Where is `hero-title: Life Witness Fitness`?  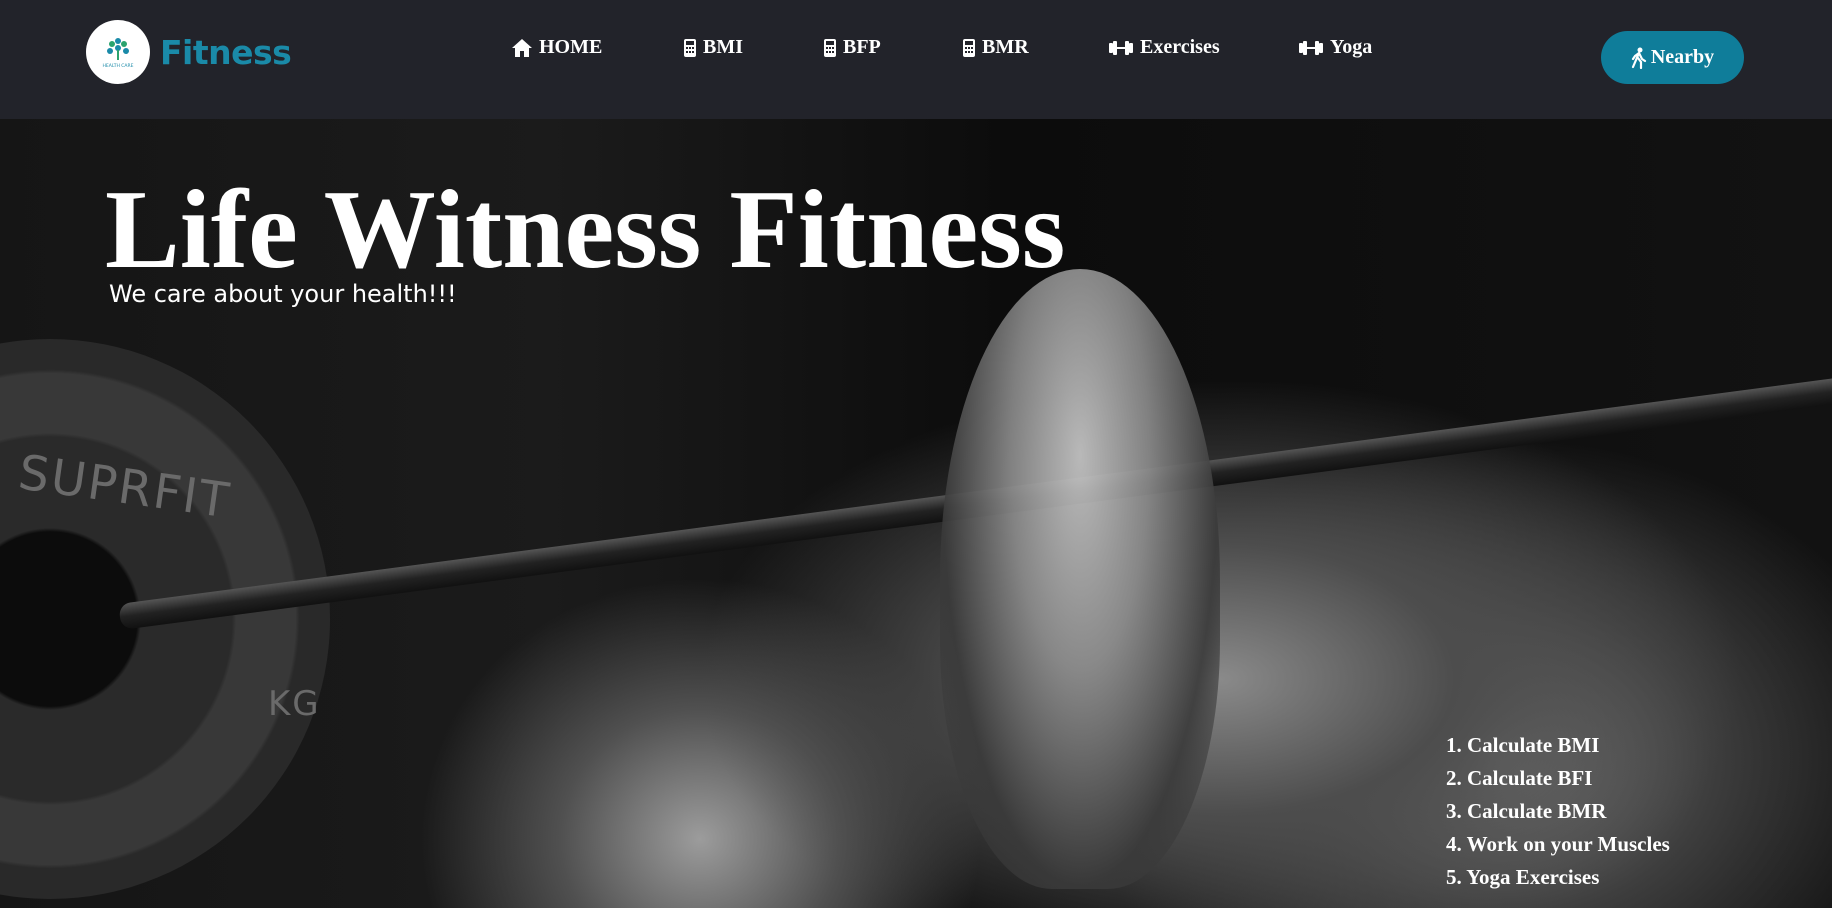 hero-title: Life Witness Fitness is located at coordinates (585, 230).